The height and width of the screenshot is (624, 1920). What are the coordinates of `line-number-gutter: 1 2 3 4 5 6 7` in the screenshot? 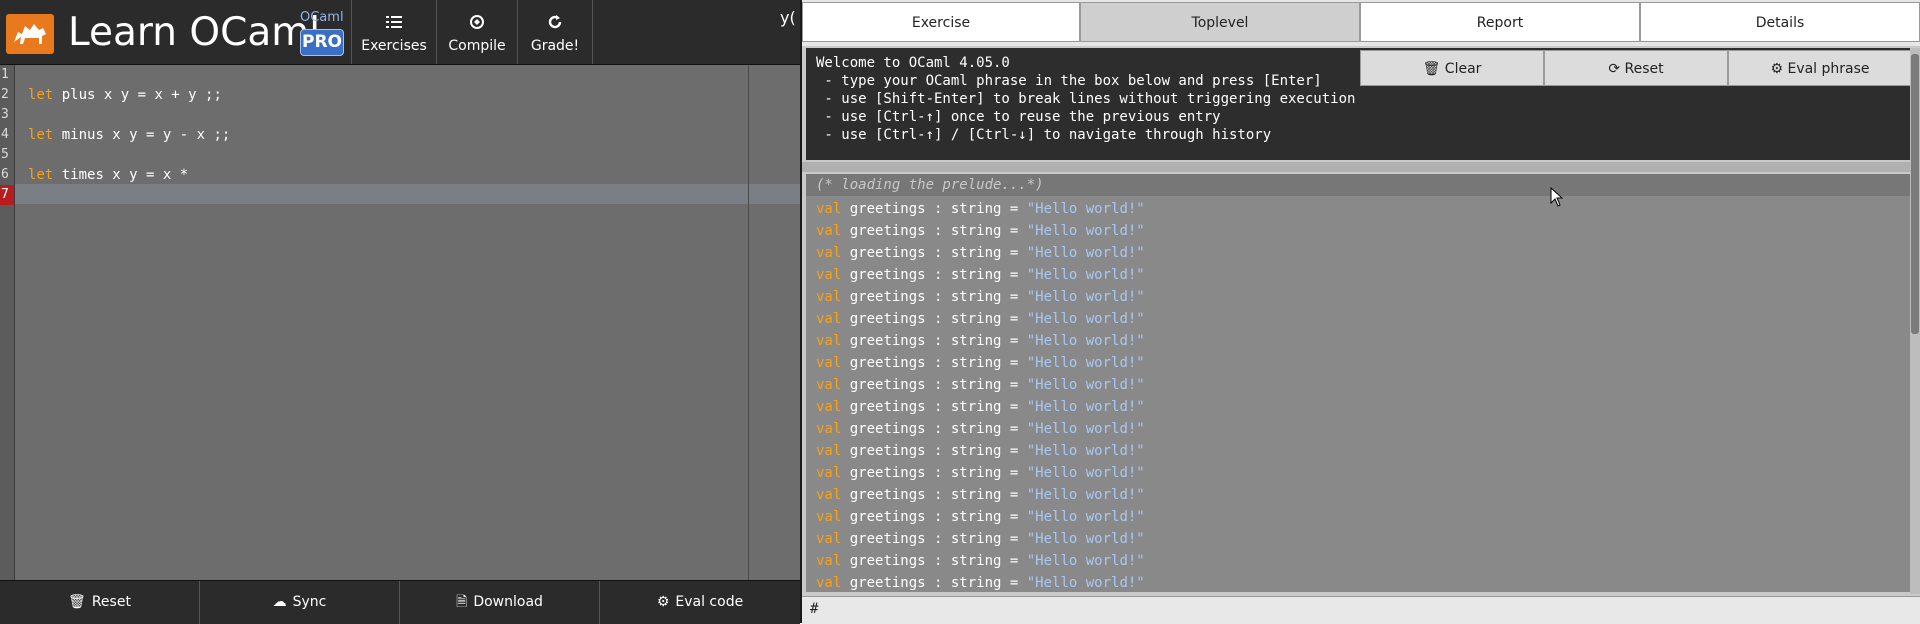 It's located at (7, 322).